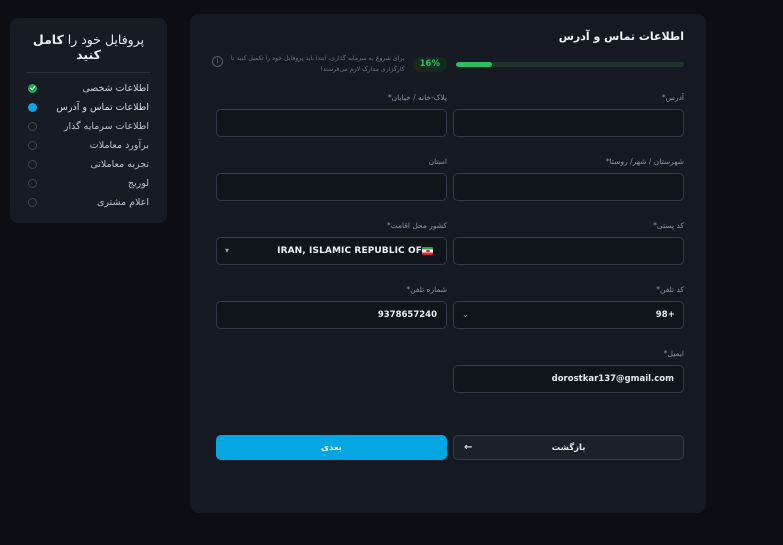 The image size is (783, 545). I want to click on field-email: ایمیل*, so click(568, 371).